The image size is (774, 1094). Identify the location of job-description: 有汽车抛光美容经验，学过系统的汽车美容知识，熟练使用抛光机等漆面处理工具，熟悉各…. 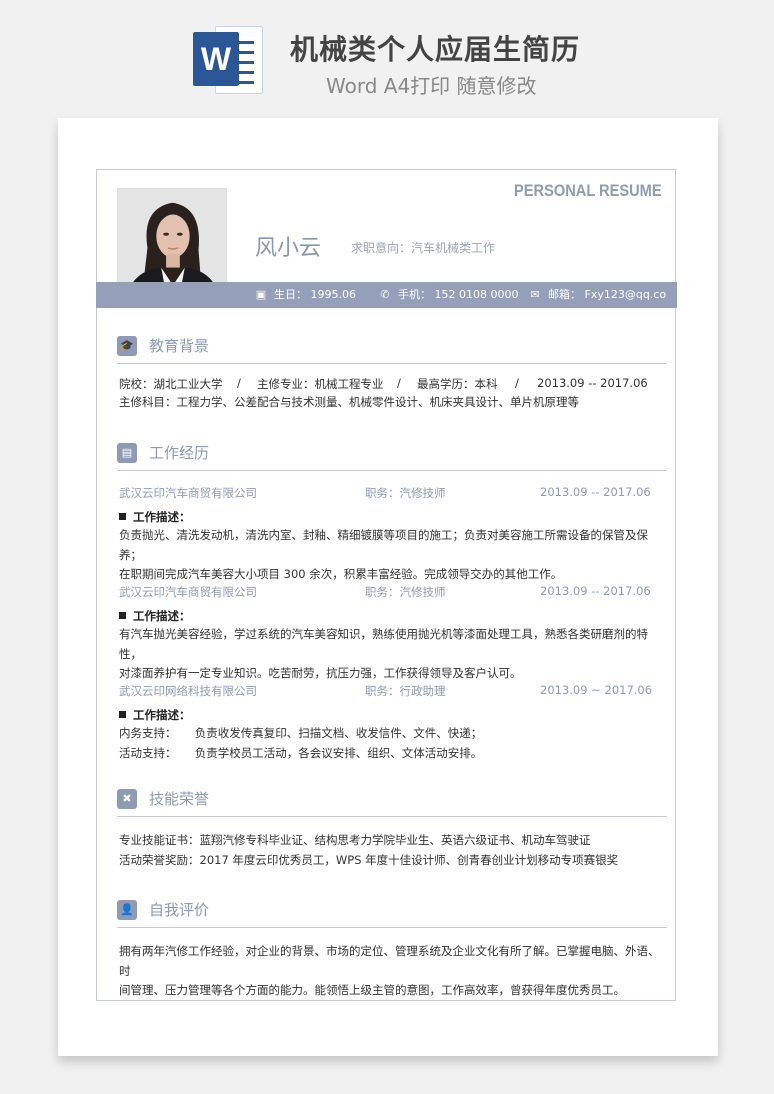
(383, 653).